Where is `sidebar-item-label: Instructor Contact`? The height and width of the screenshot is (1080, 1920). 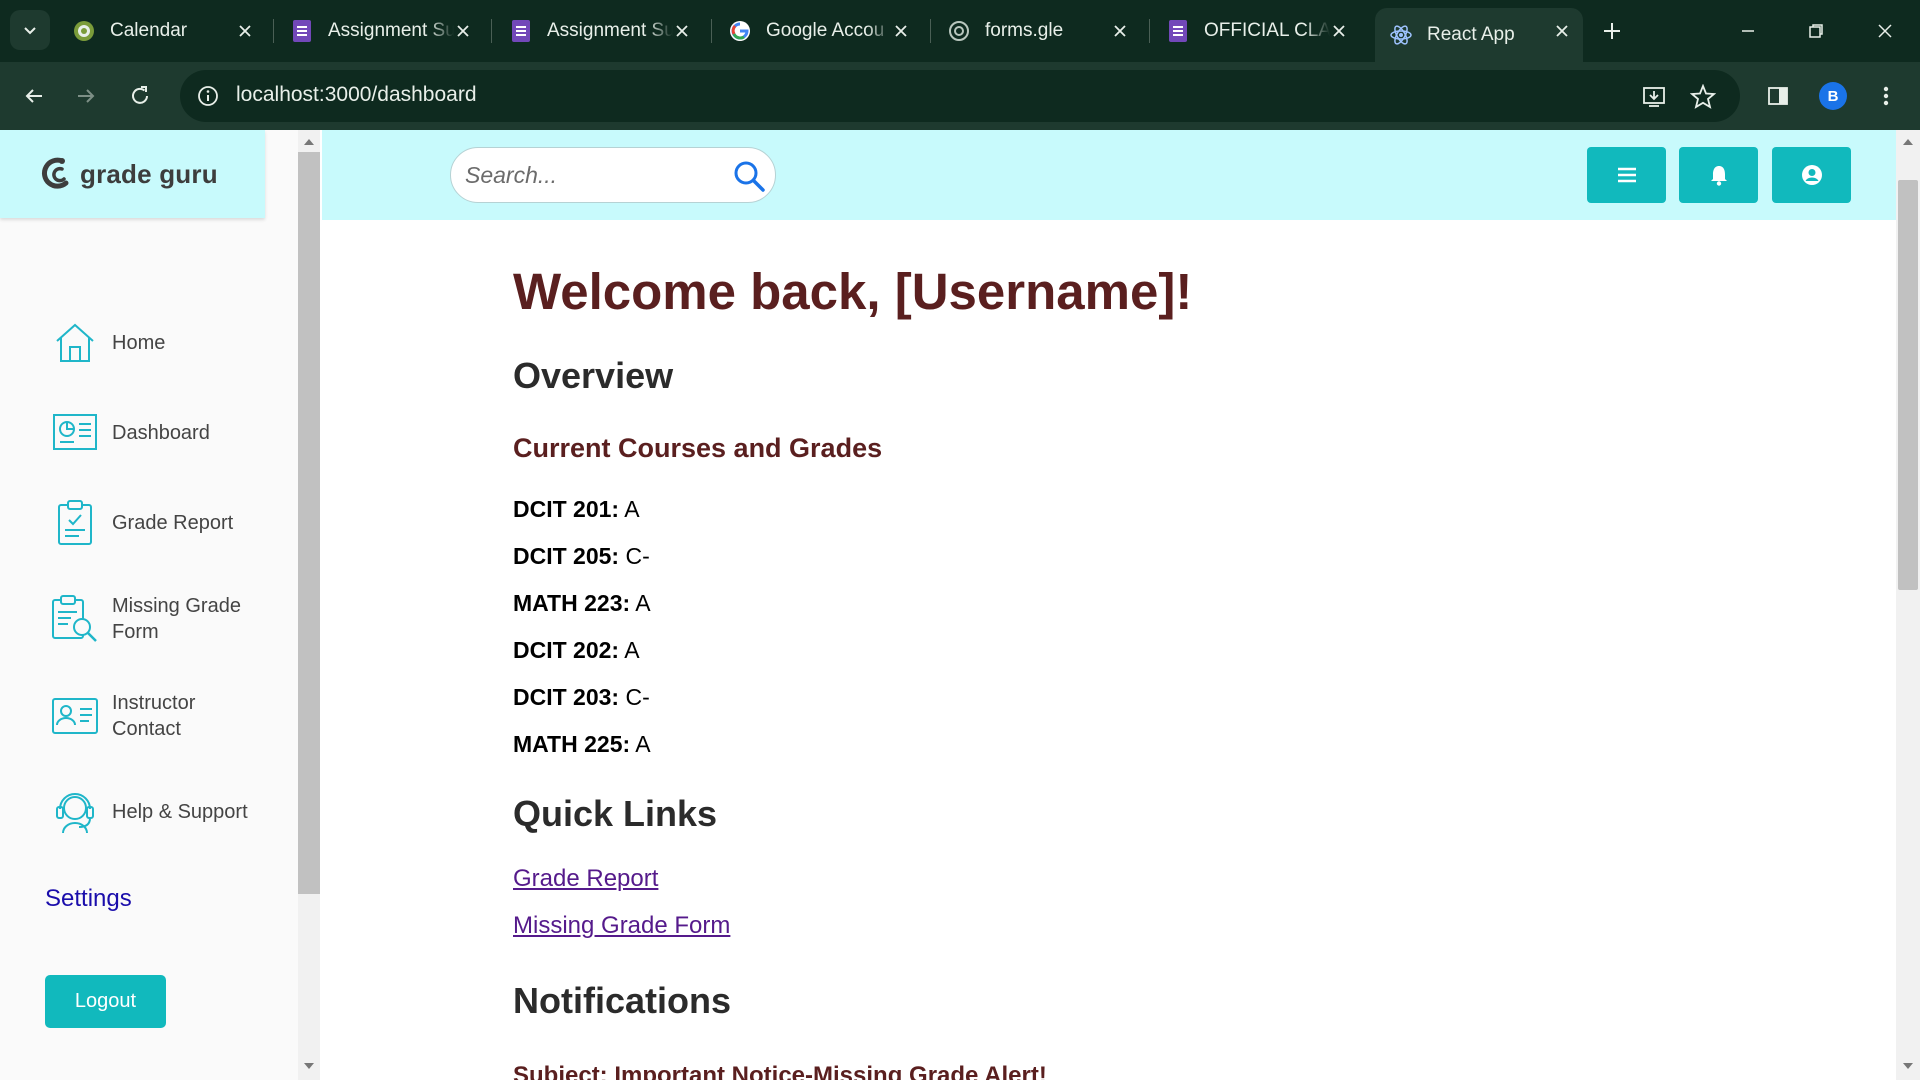
sidebar-item-label: Instructor Contact is located at coordinates (154, 716).